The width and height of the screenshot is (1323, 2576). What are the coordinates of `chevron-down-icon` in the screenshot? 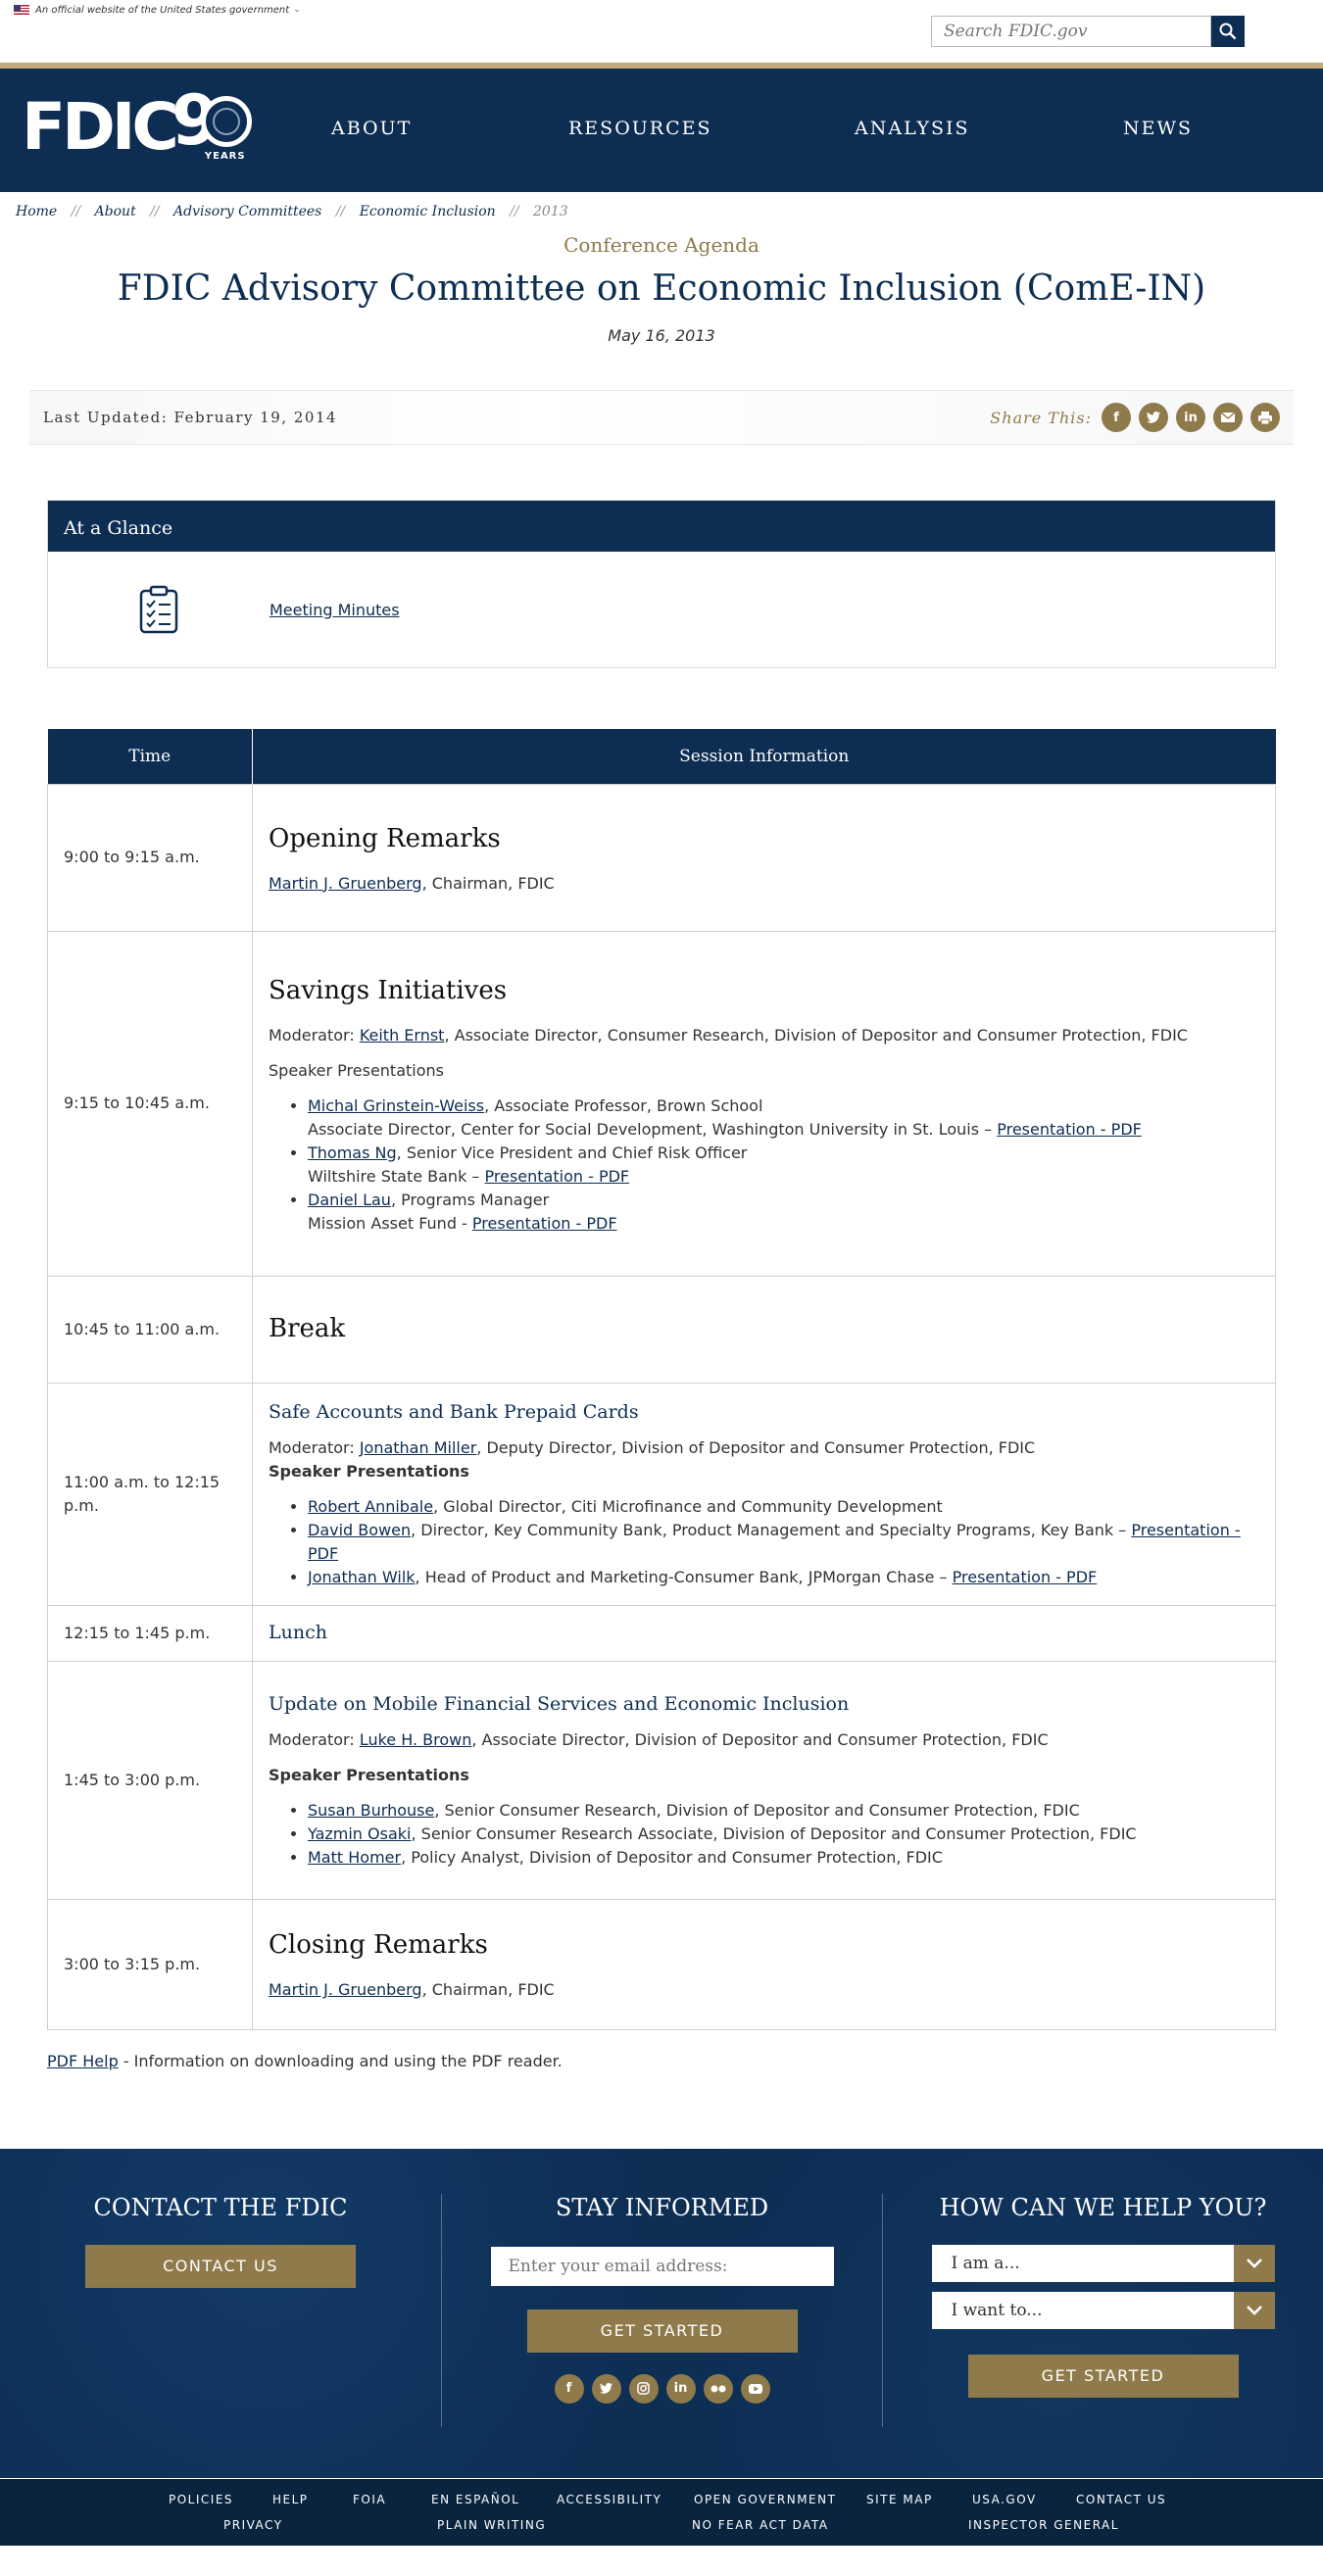 It's located at (1254, 2263).